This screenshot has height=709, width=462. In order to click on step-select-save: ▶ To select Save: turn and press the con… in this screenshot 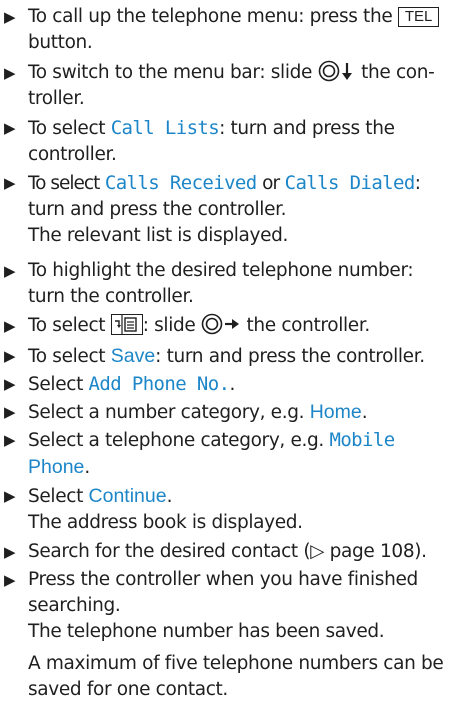, I will do `click(232, 356)`.